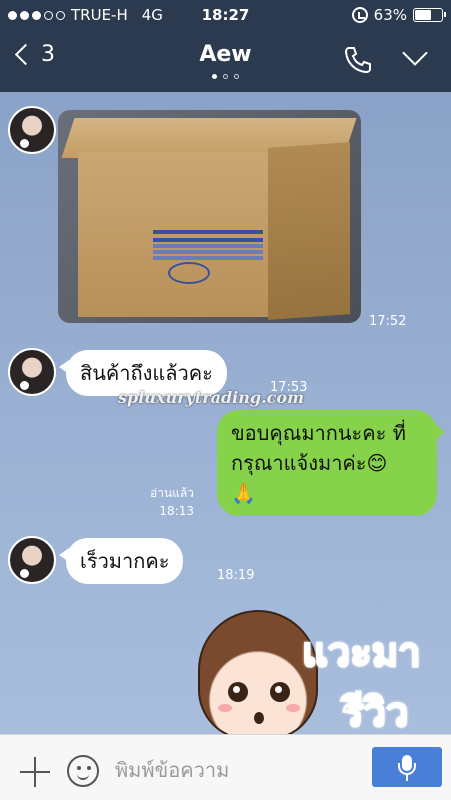  I want to click on signal-strength-icon, so click(36, 15).